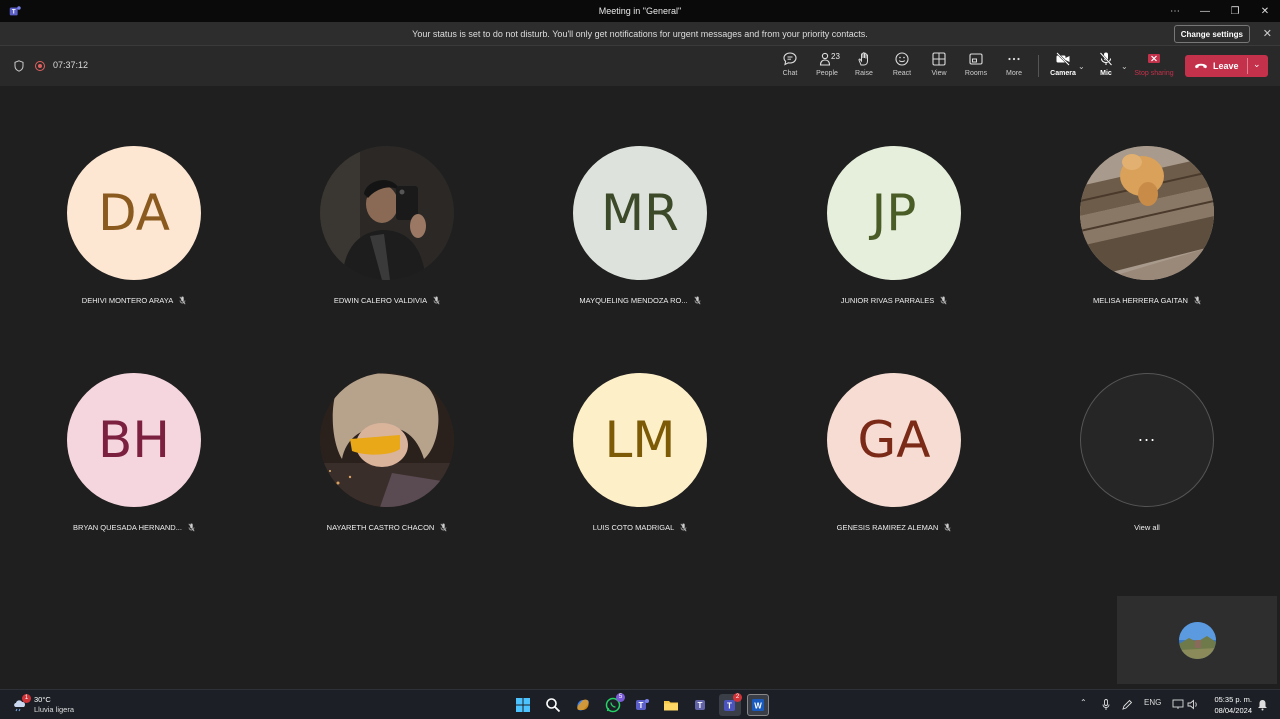 This screenshot has height=719, width=1280. What do you see at coordinates (827, 67) in the screenshot?
I see `people-button: 23 People` at bounding box center [827, 67].